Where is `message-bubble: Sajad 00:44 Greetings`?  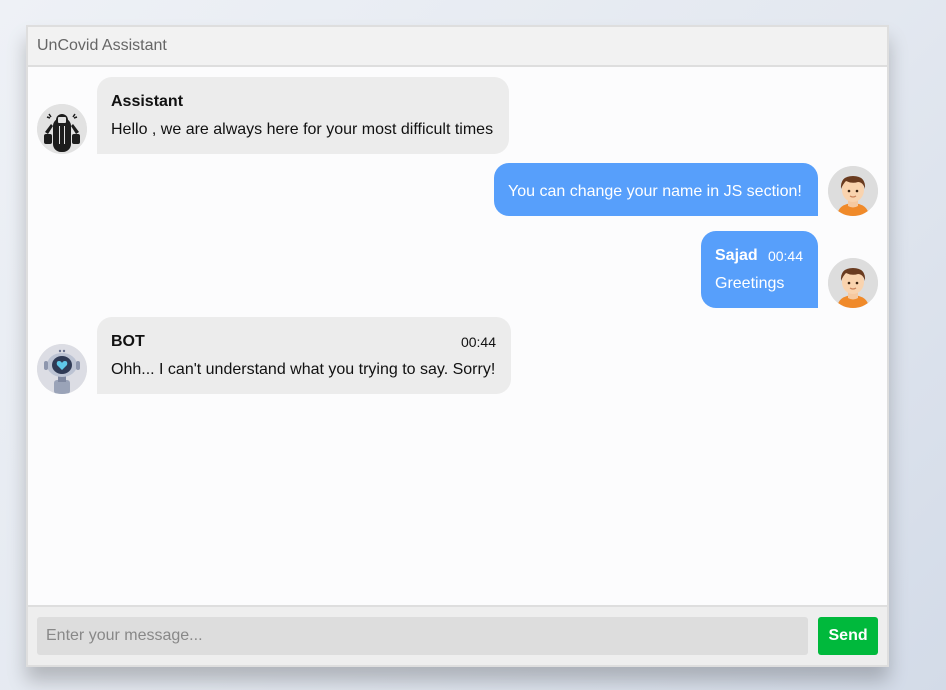 message-bubble: Sajad 00:44 Greetings is located at coordinates (759, 269).